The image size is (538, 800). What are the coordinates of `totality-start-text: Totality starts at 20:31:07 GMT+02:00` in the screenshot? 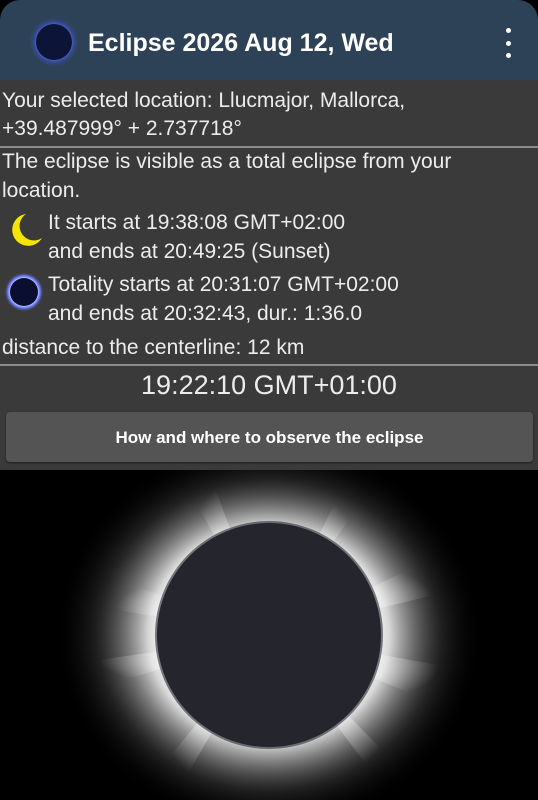 It's located at (223, 284).